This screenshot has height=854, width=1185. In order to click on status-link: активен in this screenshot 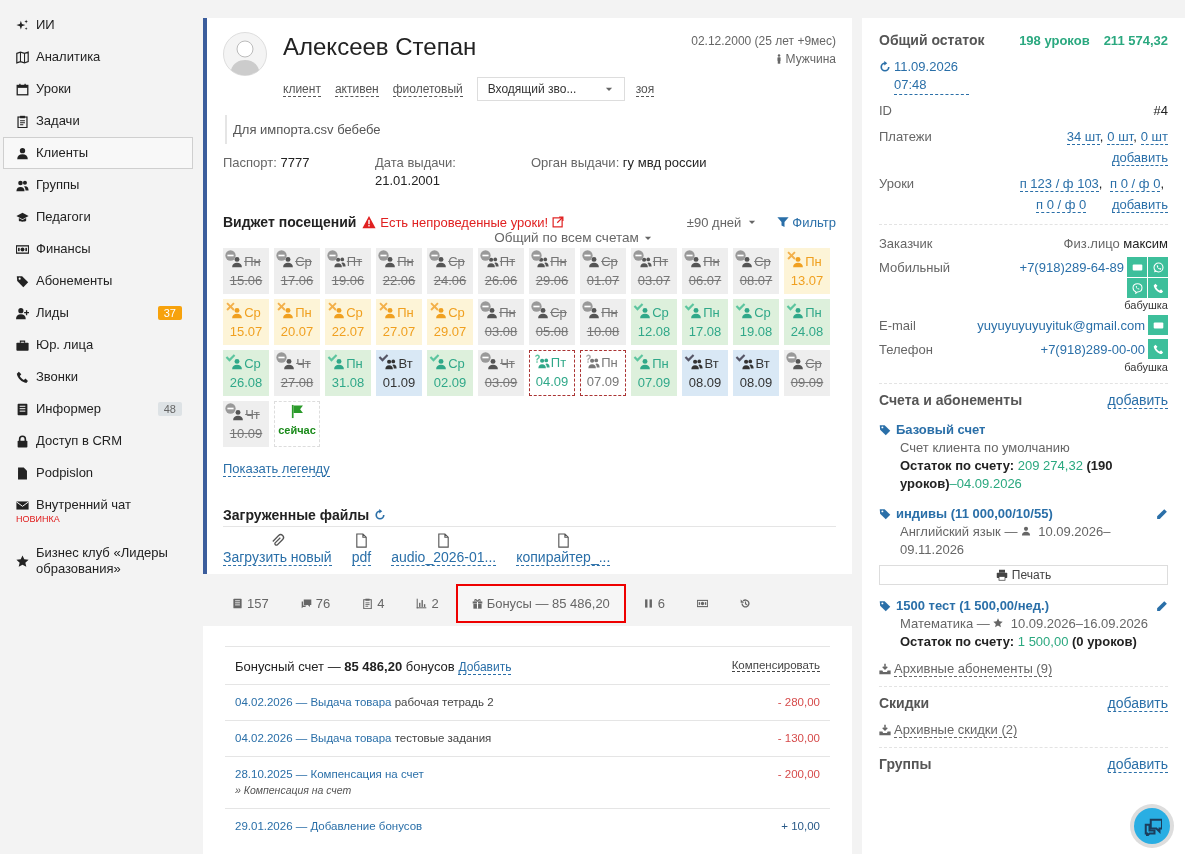, I will do `click(356, 89)`.